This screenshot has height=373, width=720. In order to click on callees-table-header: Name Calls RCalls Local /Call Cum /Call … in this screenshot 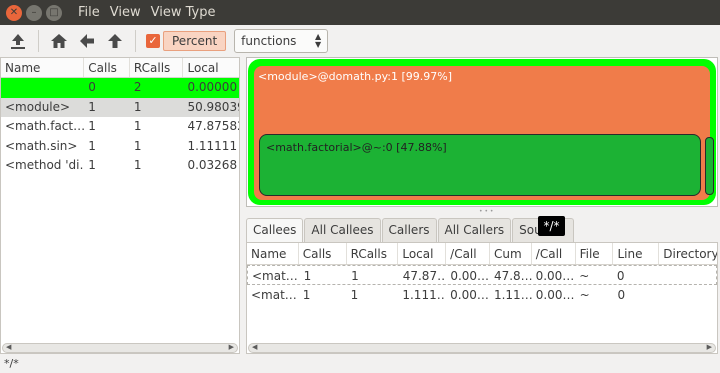, I will do `click(482, 254)`.